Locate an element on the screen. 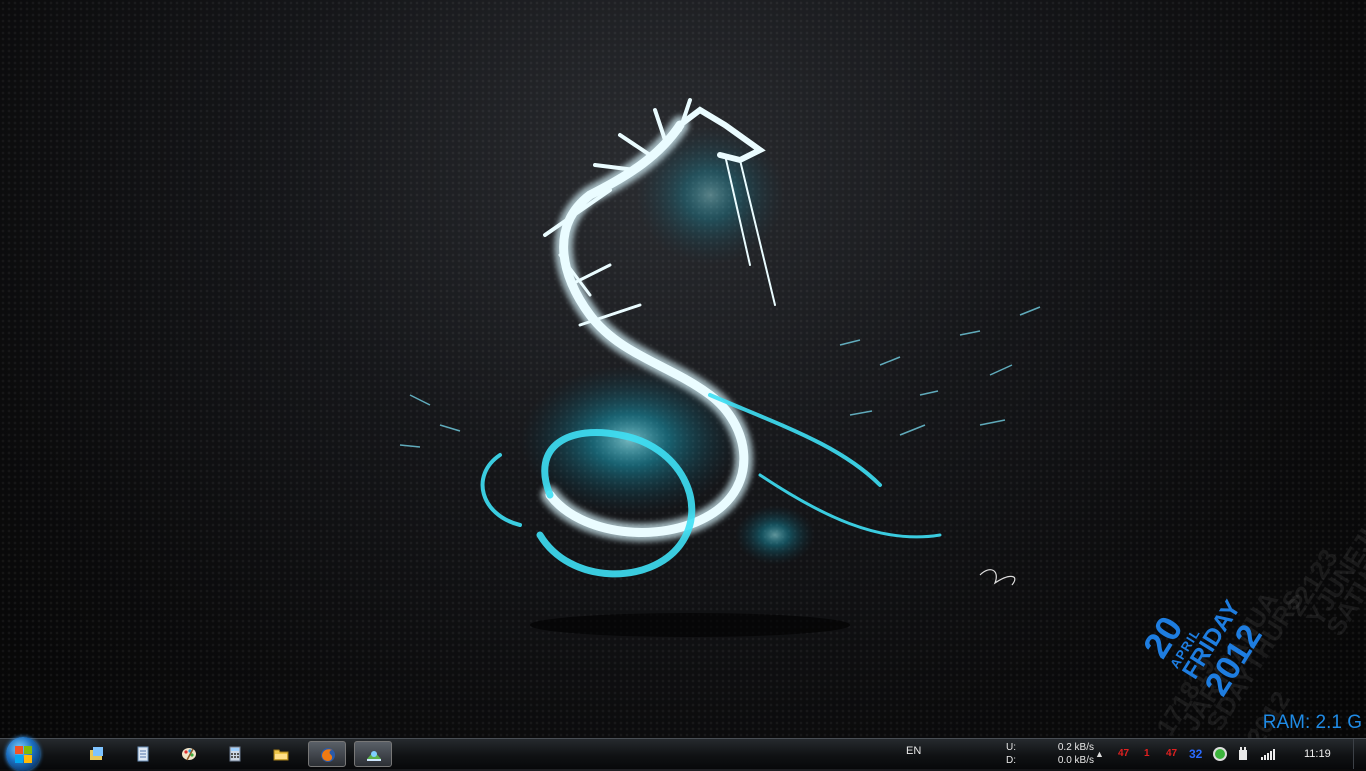 Image resolution: width=1366 pixels, height=771 pixels. taskbar-button-network-app is located at coordinates (373, 754).